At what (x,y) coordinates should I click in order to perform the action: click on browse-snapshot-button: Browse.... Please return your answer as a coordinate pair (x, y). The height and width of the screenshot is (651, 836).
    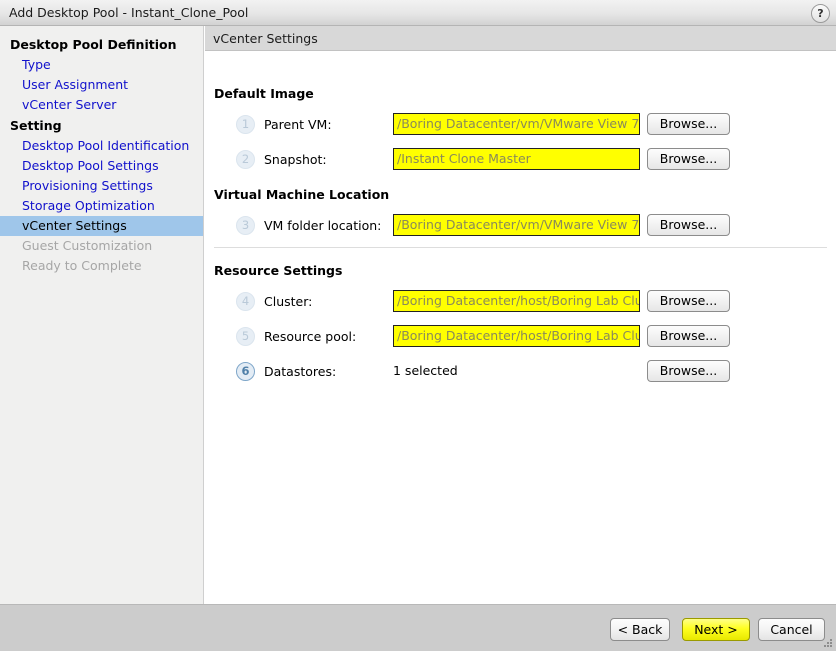
    Looking at the image, I should click on (688, 159).